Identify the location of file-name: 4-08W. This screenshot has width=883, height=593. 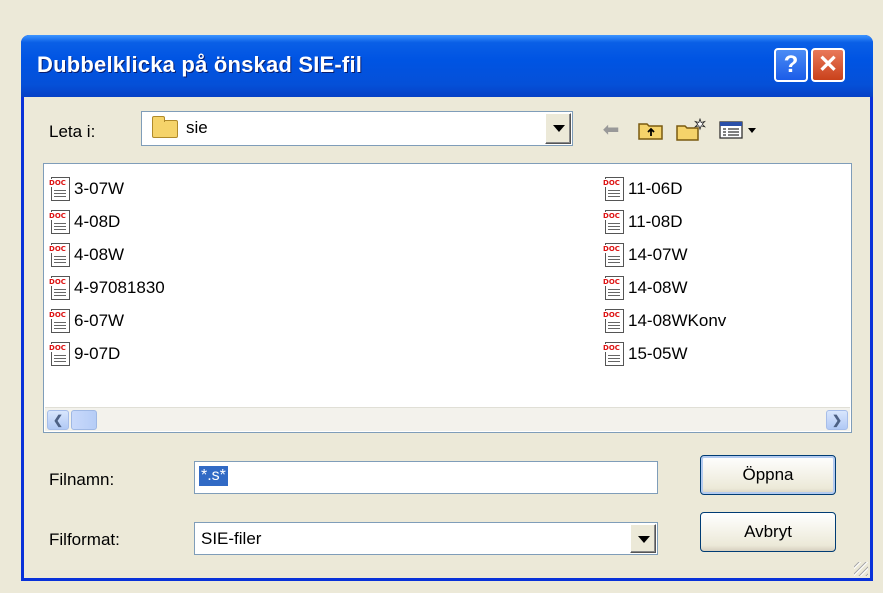
(99, 254).